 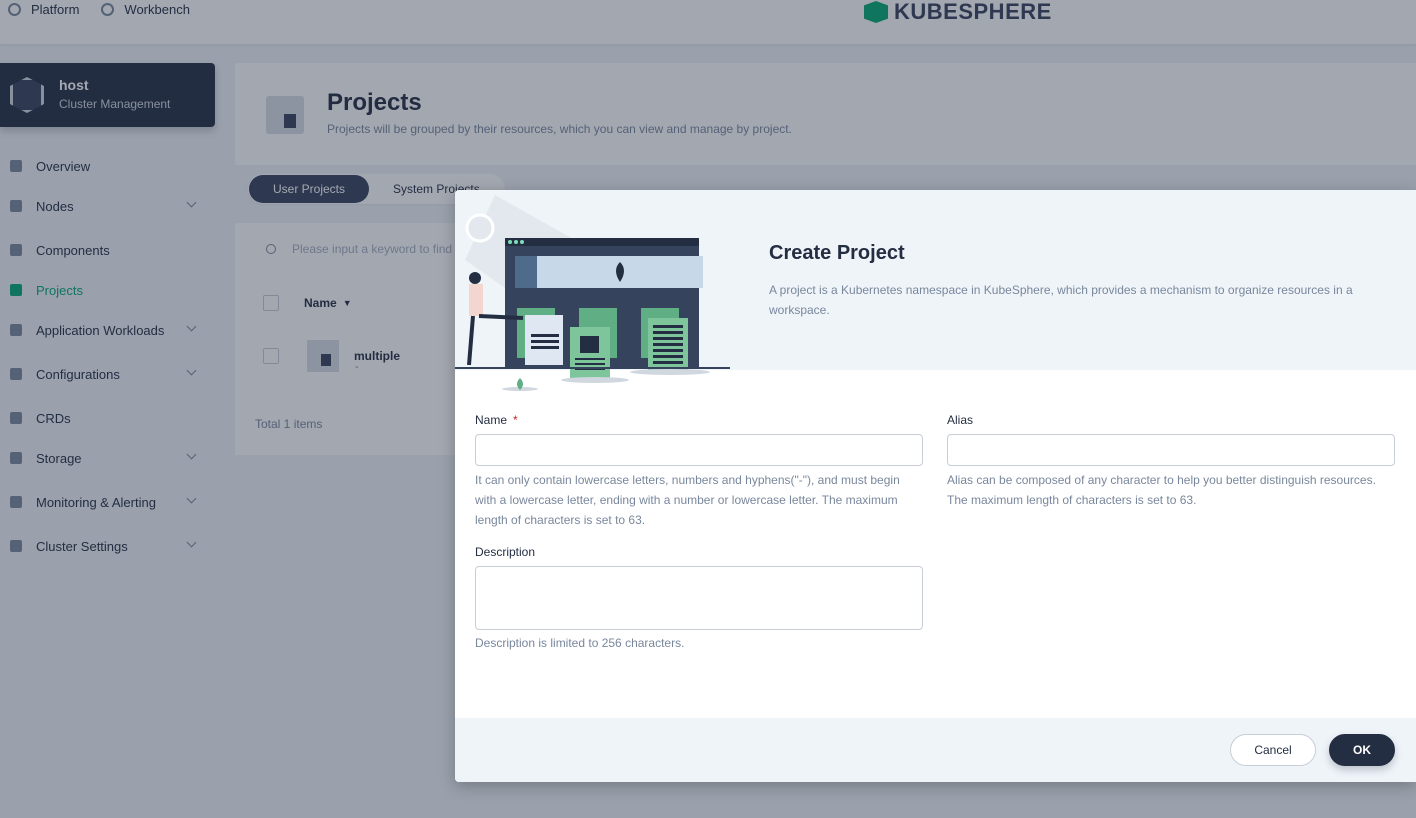 What do you see at coordinates (837, 253) in the screenshot?
I see `dialog-title: Create Project` at bounding box center [837, 253].